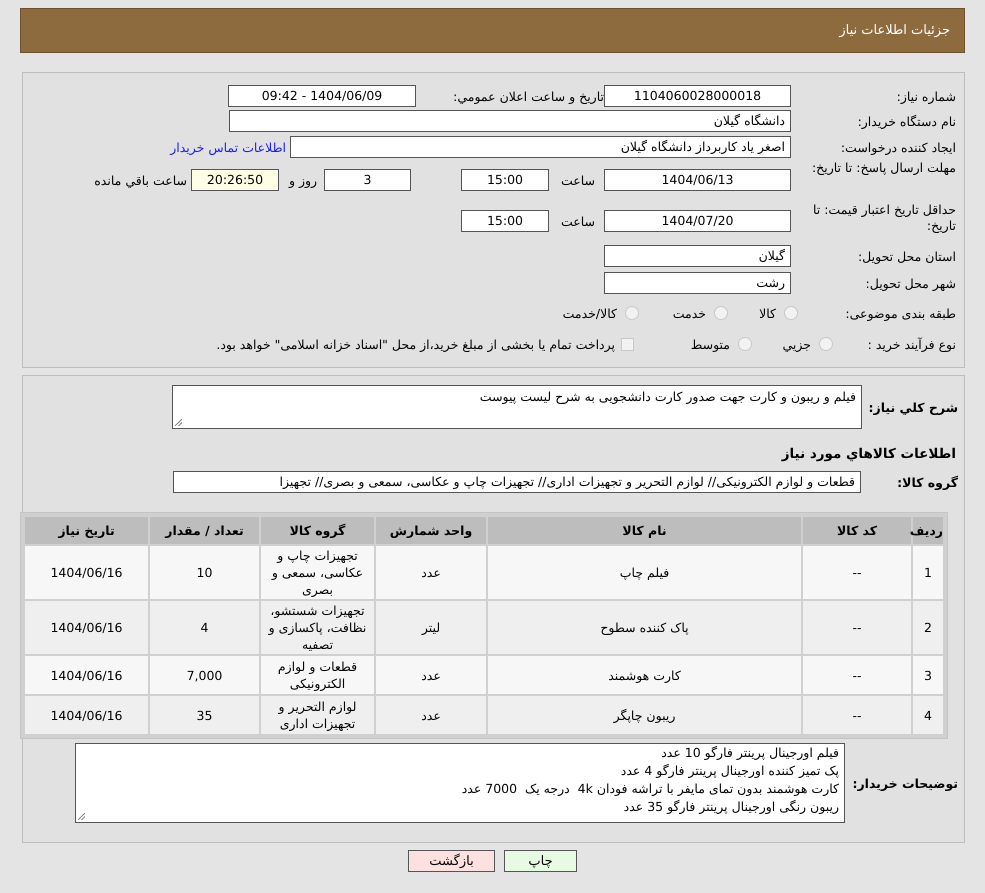  Describe the element at coordinates (317, 530) in the screenshot. I see `column-header: گروه کالا` at that location.